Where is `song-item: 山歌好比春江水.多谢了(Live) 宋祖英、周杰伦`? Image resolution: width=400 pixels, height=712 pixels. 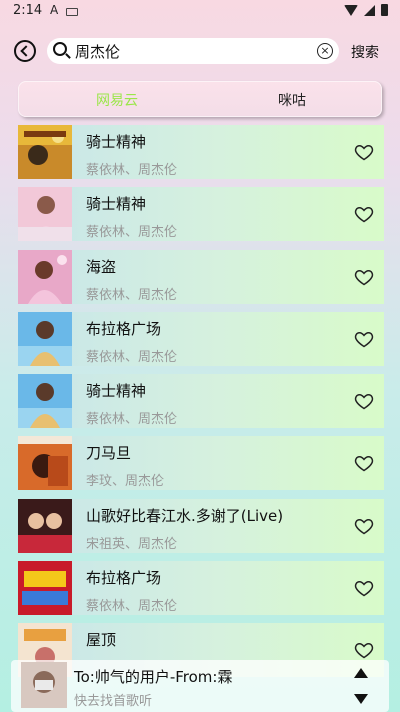 song-item: 山歌好比春江水.多谢了(Live) 宋祖英、周杰伦 is located at coordinates (201, 525).